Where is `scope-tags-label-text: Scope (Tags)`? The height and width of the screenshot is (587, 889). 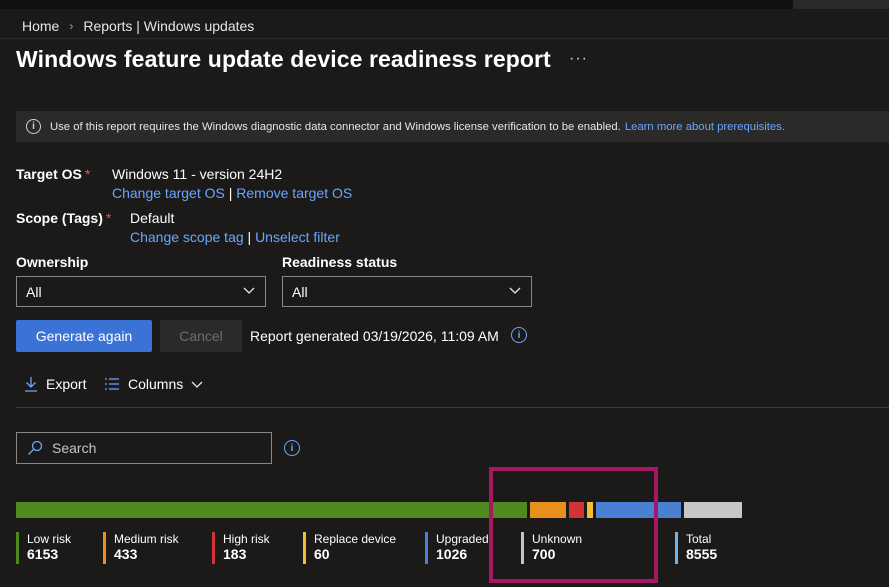 scope-tags-label-text: Scope (Tags) is located at coordinates (59, 218).